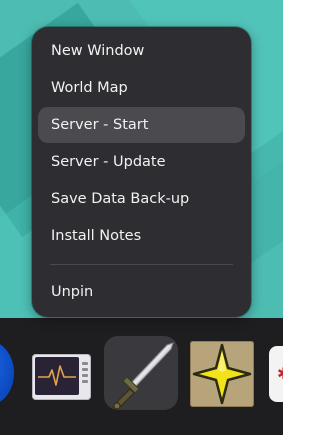 The image size is (320, 435). What do you see at coordinates (280, 373) in the screenshot?
I see `red-glyph: ✱` at bounding box center [280, 373].